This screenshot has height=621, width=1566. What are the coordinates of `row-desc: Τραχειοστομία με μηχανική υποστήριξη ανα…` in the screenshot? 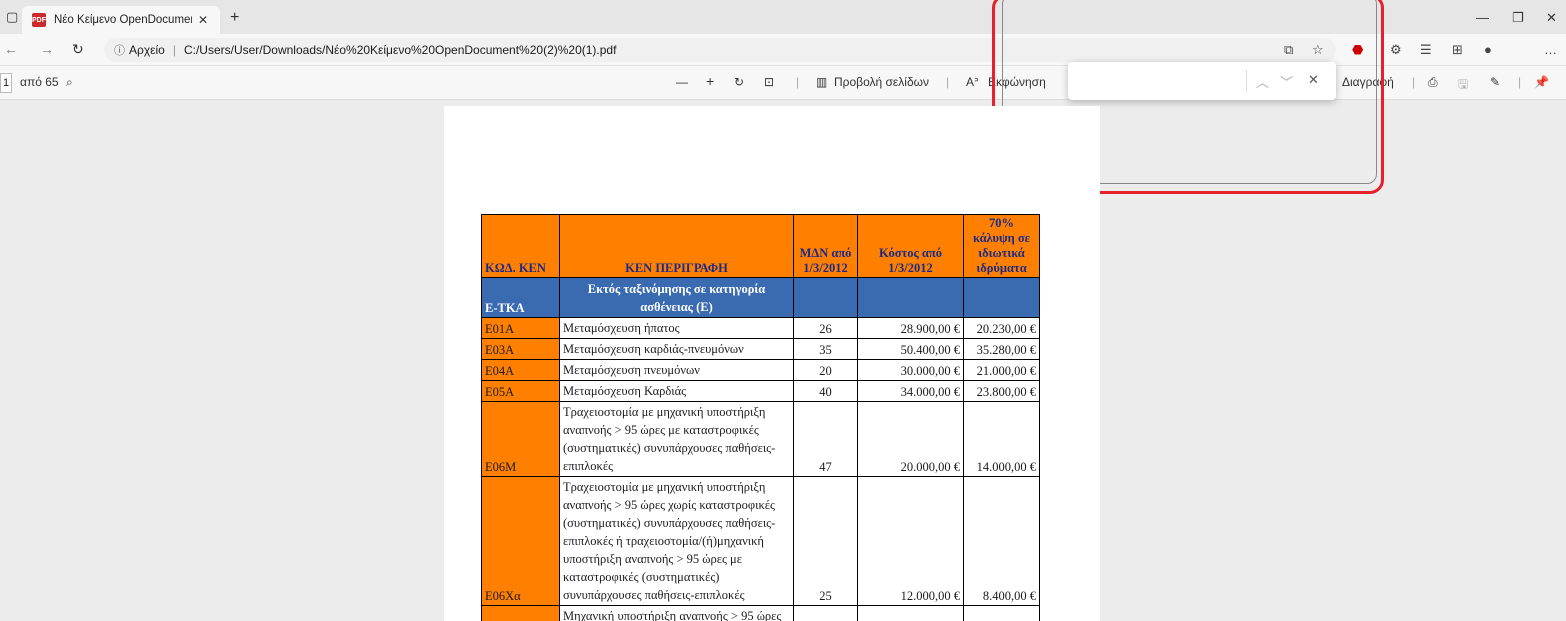 It's located at (676, 541).